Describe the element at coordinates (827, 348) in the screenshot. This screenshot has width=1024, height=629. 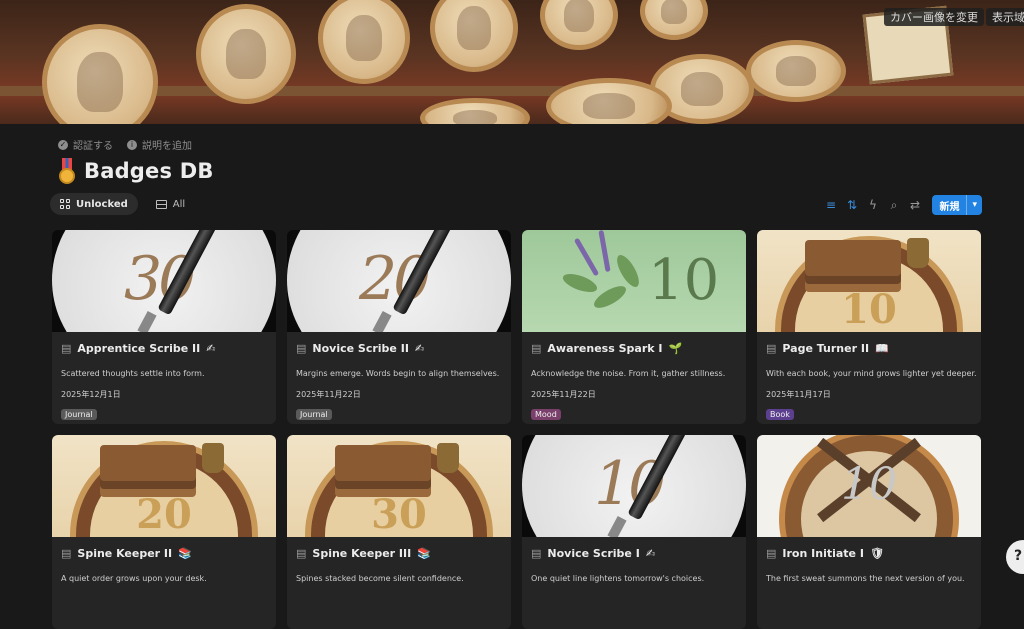
I see `card-title: ▤ Page Turner II 📖` at that location.